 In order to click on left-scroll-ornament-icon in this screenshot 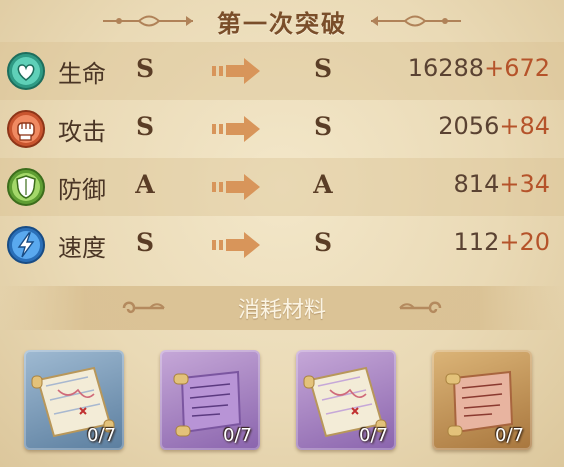, I will do `click(143, 307)`.